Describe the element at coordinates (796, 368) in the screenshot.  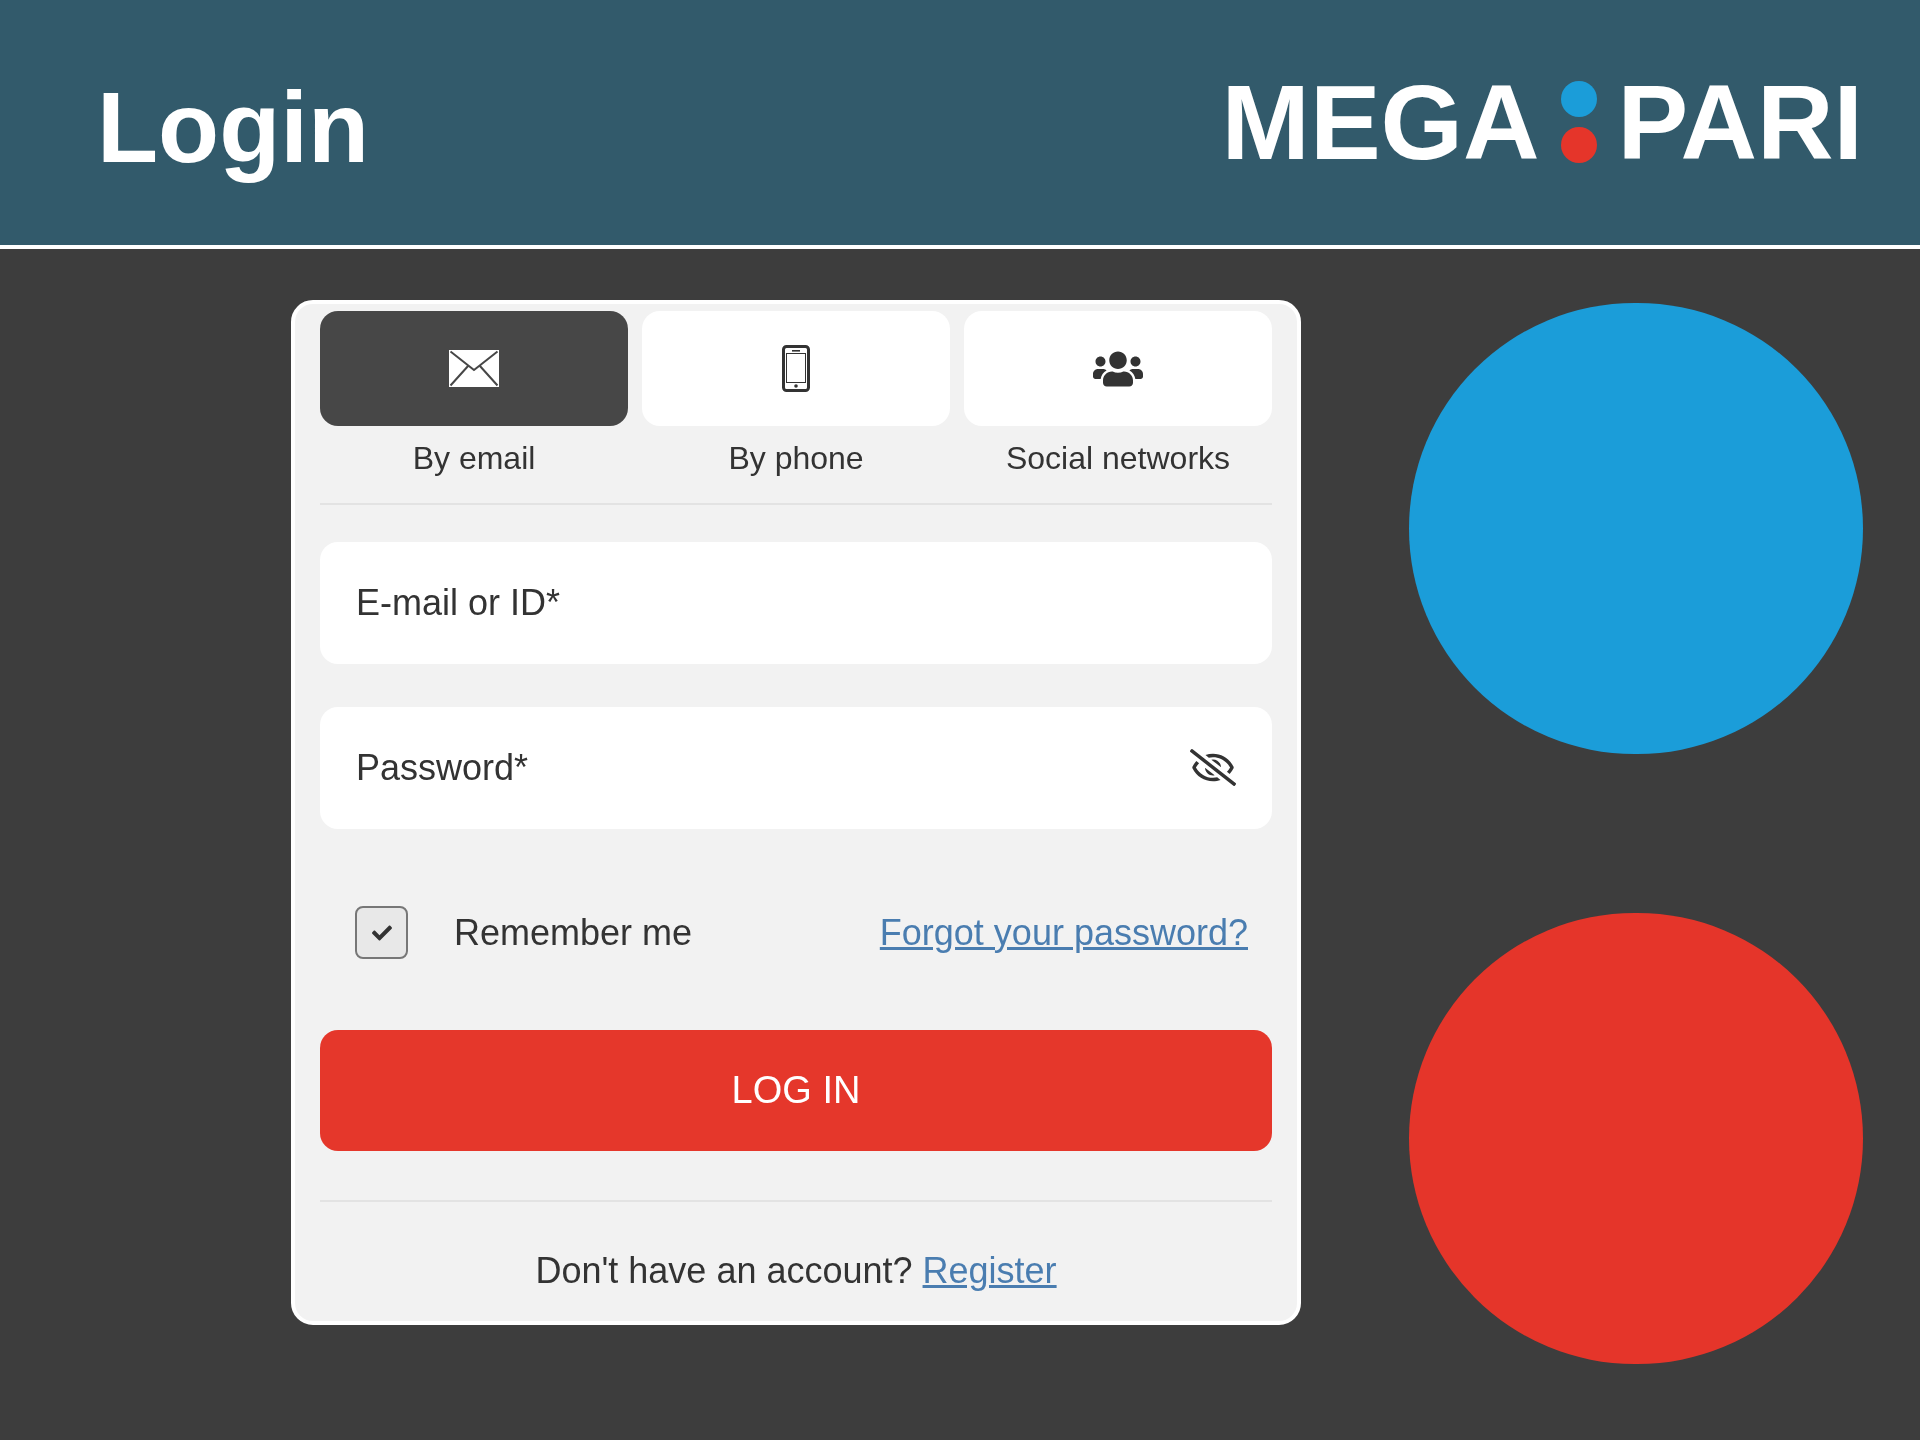
I see `phone-icon` at that location.